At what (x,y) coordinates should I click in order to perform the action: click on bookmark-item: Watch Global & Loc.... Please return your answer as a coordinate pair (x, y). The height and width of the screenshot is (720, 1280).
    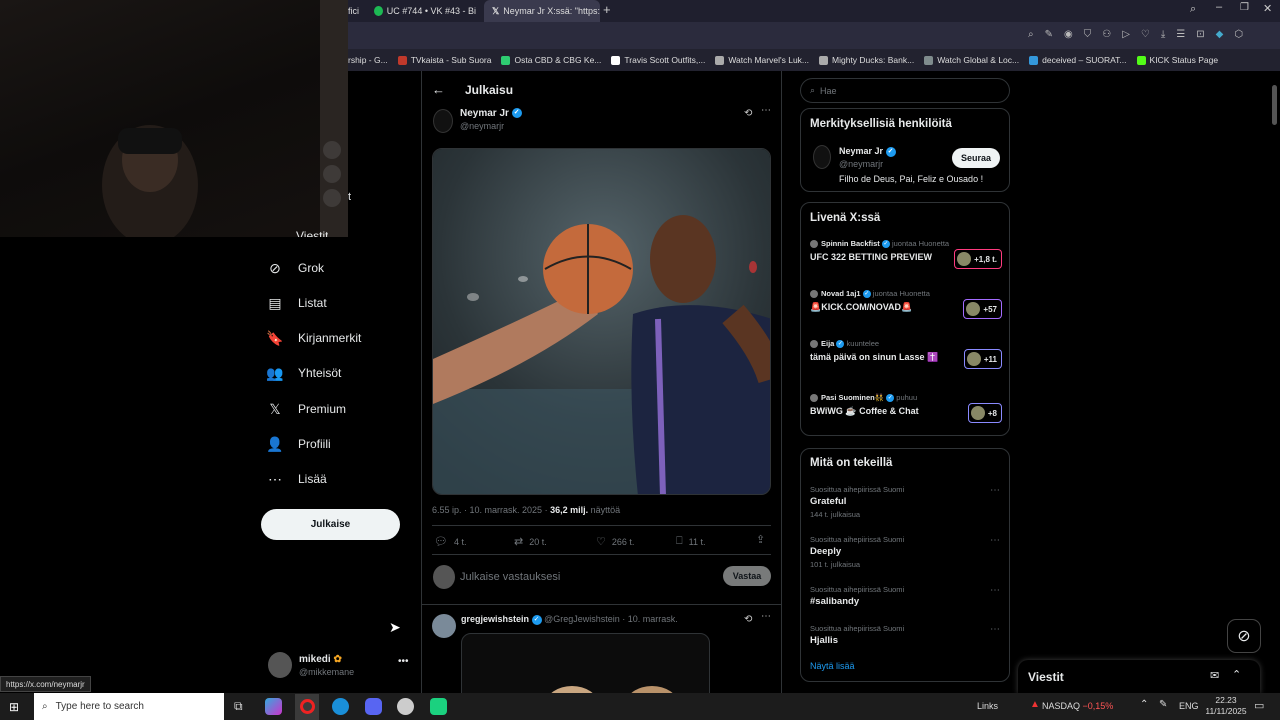
    Looking at the image, I should click on (971, 60).